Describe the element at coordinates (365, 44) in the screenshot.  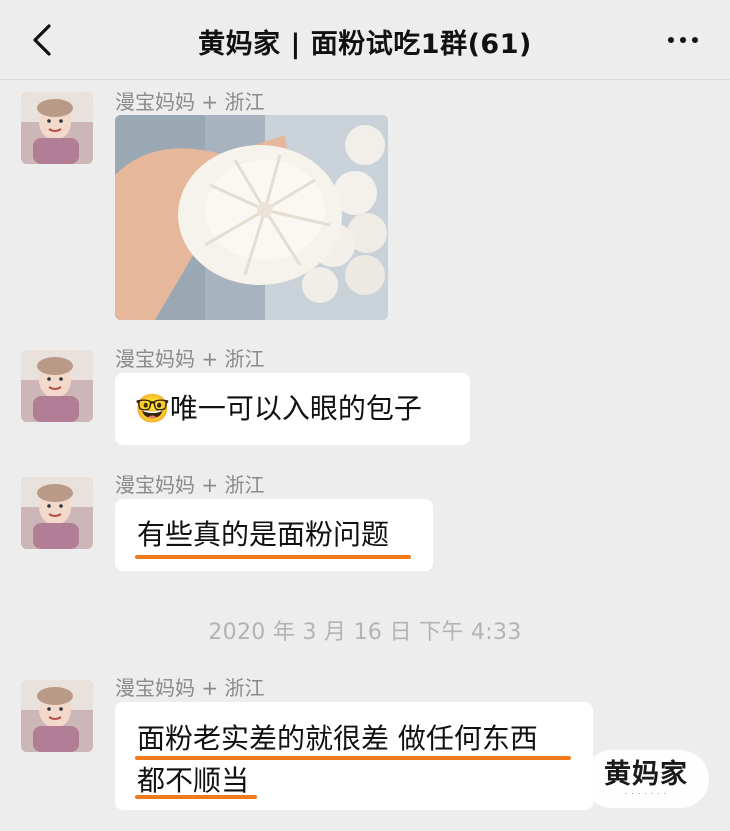
I see `chat-title: 黄妈家 | 面粉试吃1群(61)` at that location.